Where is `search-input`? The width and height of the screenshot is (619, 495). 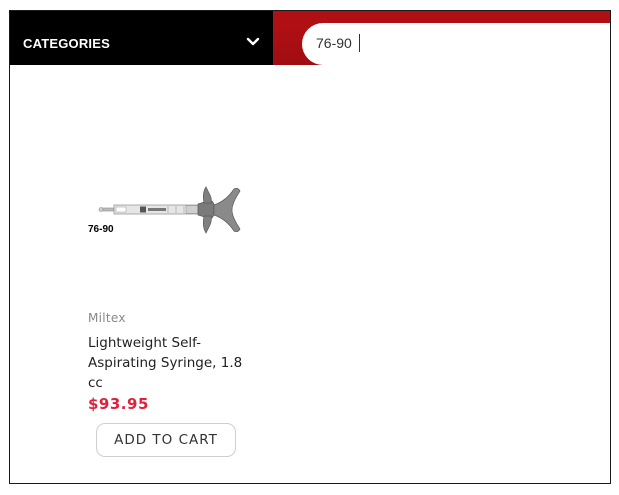 search-input is located at coordinates (456, 43).